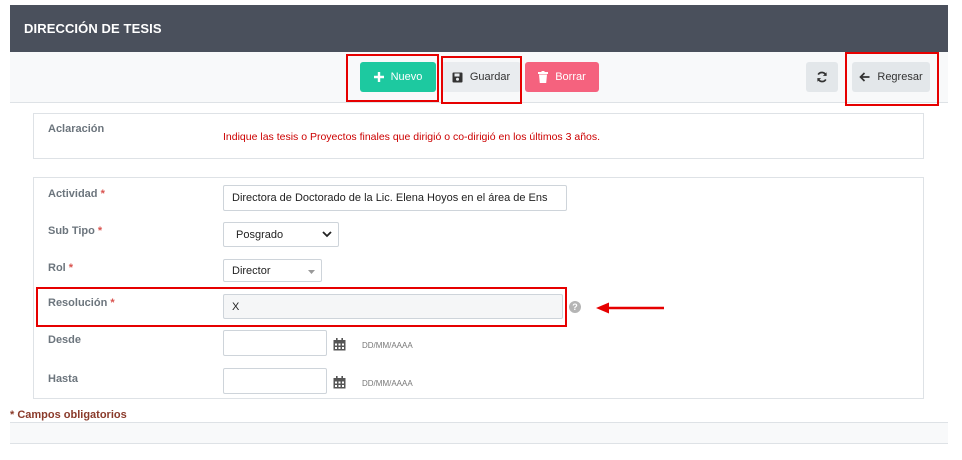  What do you see at coordinates (272, 270) in the screenshot?
I see `rol-select: Director` at bounding box center [272, 270].